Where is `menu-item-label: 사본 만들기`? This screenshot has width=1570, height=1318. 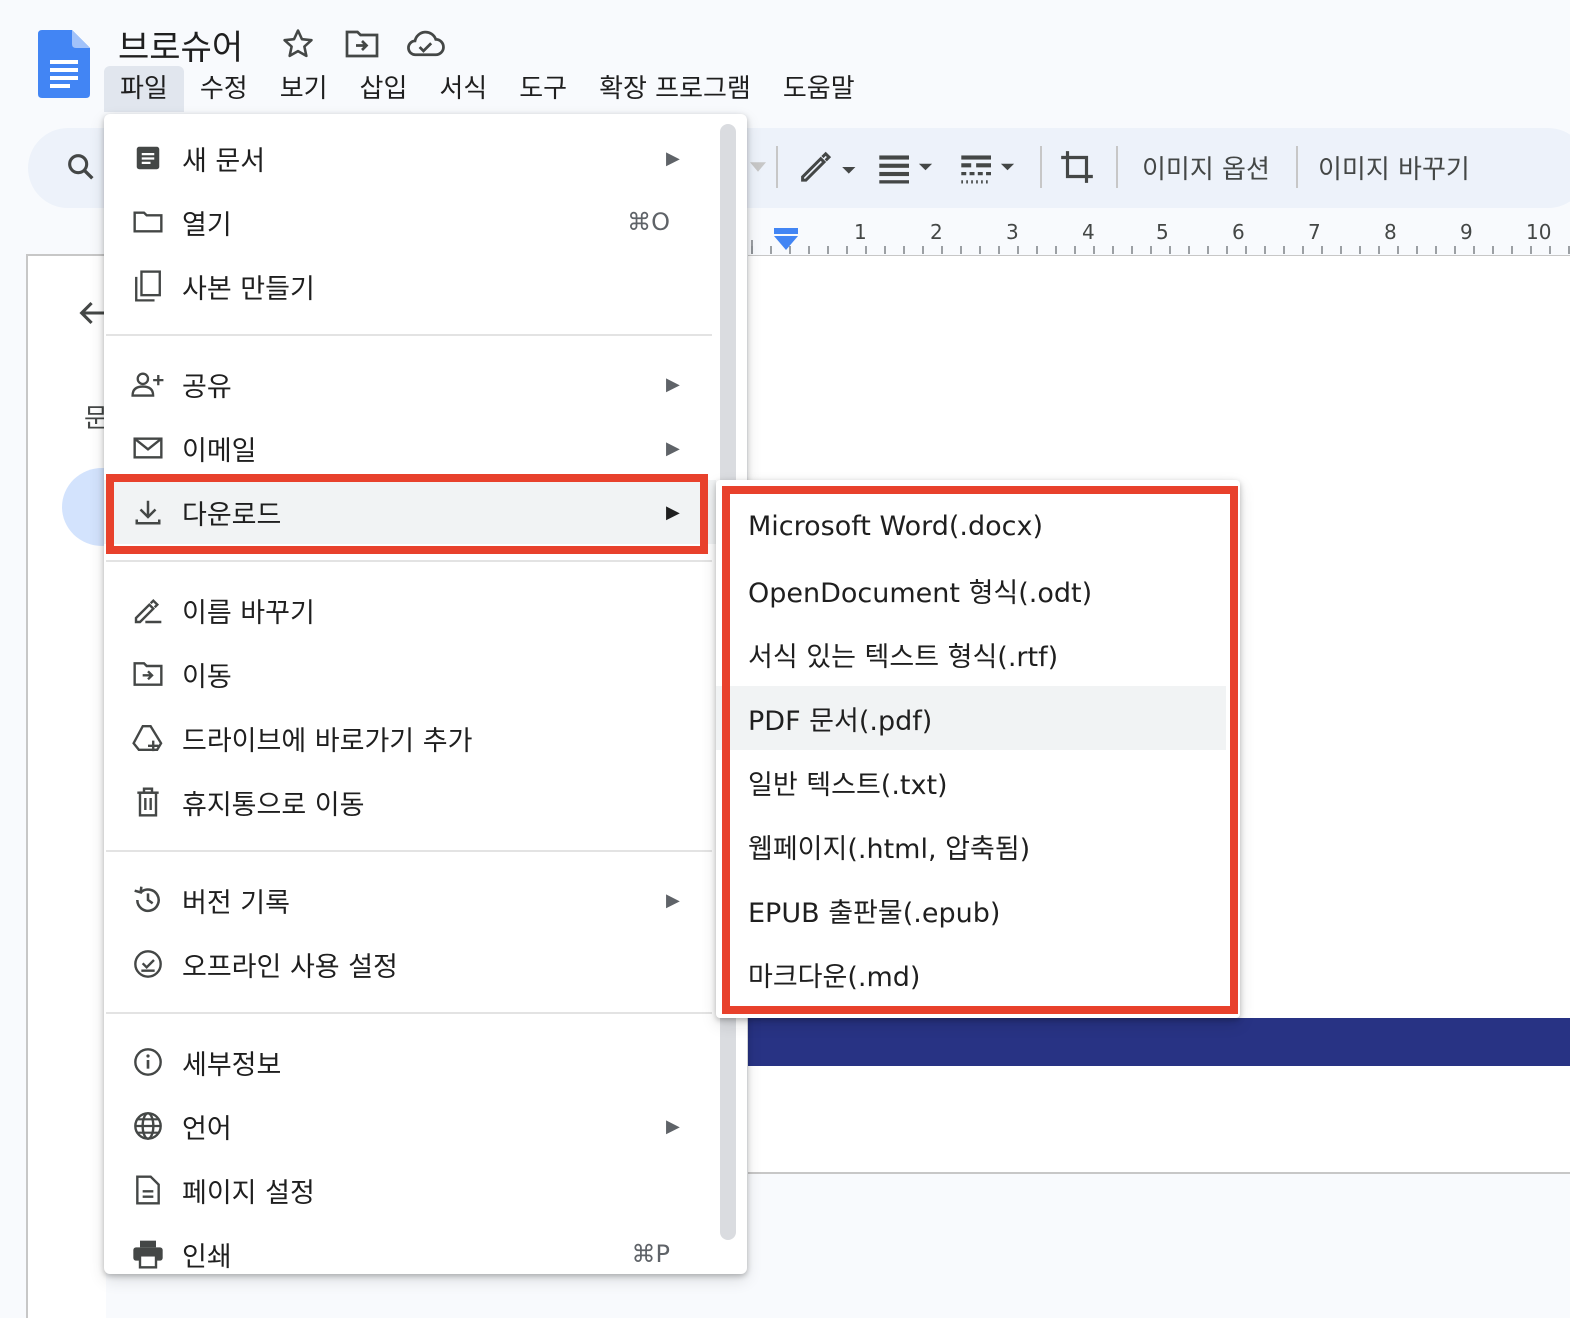
menu-item-label: 사본 만들기 is located at coordinates (248, 289).